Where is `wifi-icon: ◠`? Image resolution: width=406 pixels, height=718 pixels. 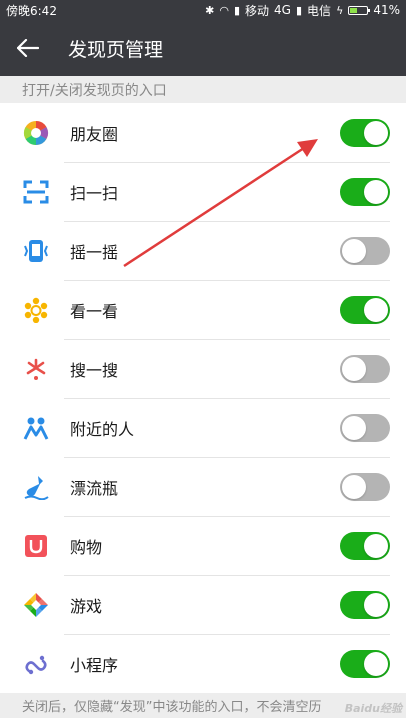
wifi-icon: ◠ is located at coordinates (224, 10).